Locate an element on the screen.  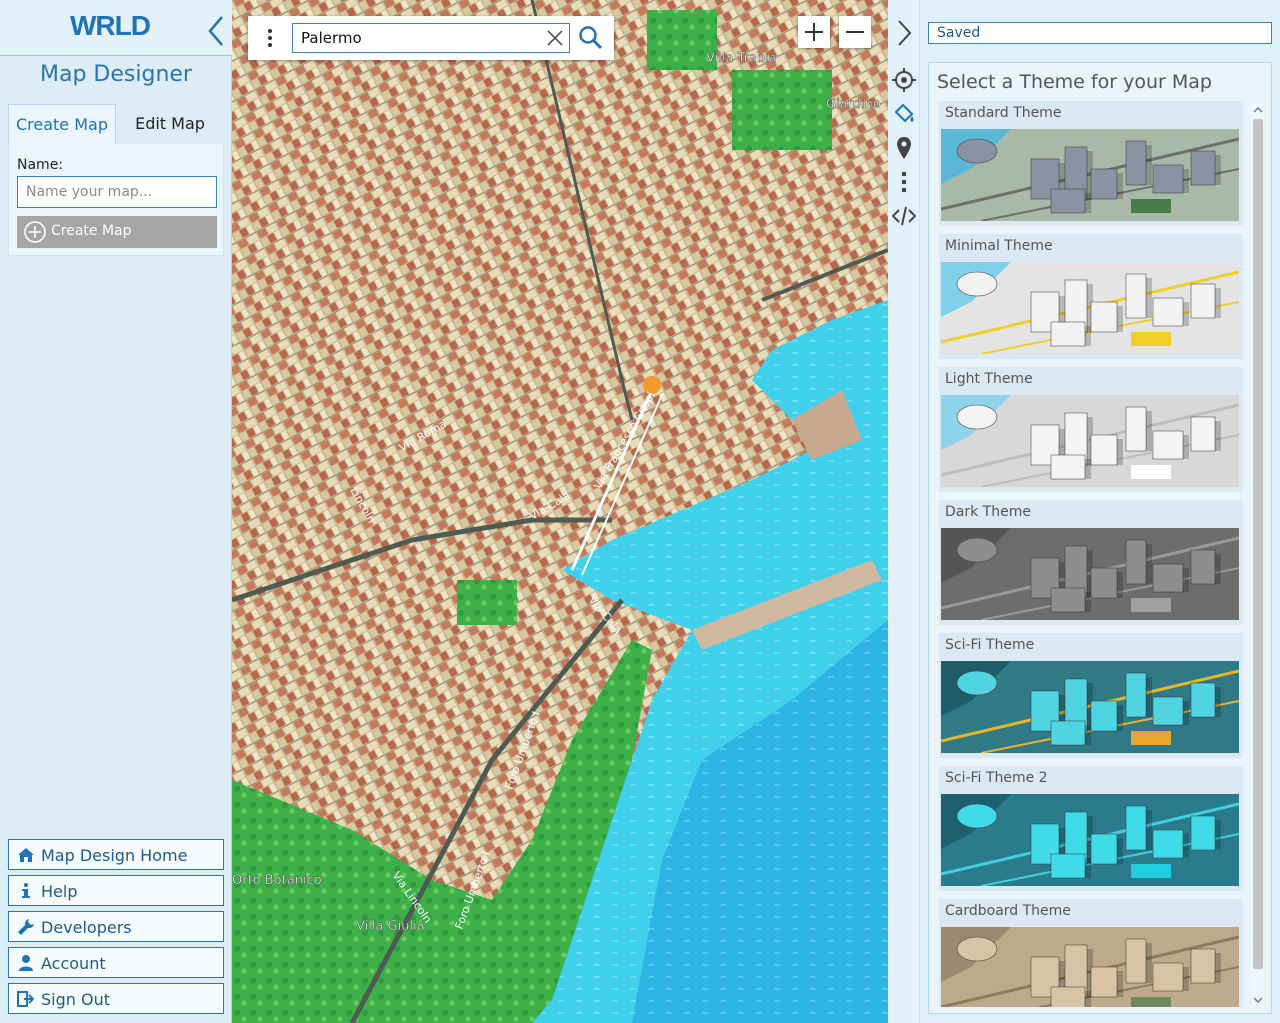
nav-label: Map Design Home is located at coordinates (114, 855).